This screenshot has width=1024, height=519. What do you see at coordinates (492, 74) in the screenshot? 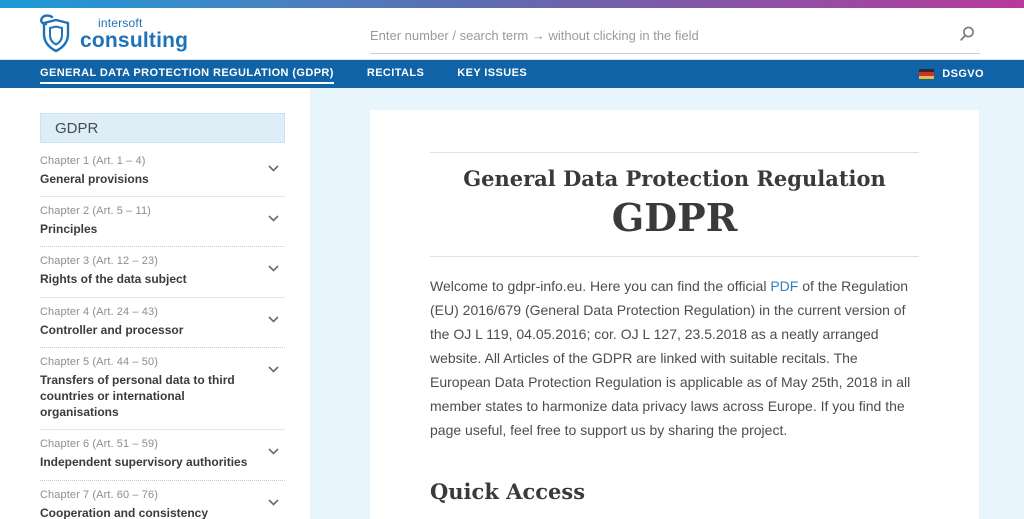
I see `nav-item-key-issues: KEY ISSUES` at bounding box center [492, 74].